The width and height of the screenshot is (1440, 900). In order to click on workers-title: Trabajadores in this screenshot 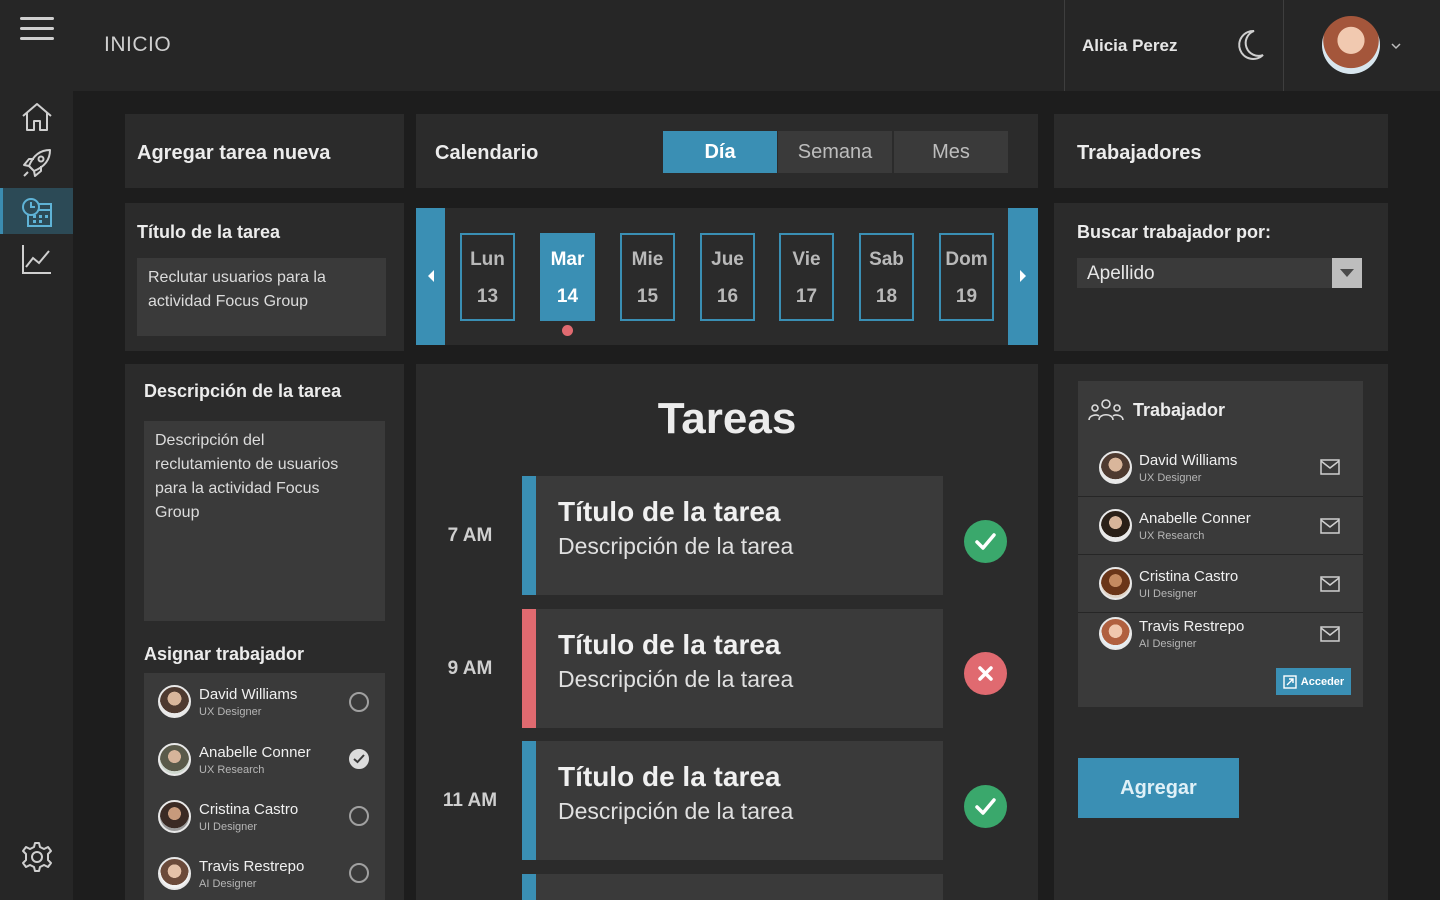, I will do `click(1139, 153)`.